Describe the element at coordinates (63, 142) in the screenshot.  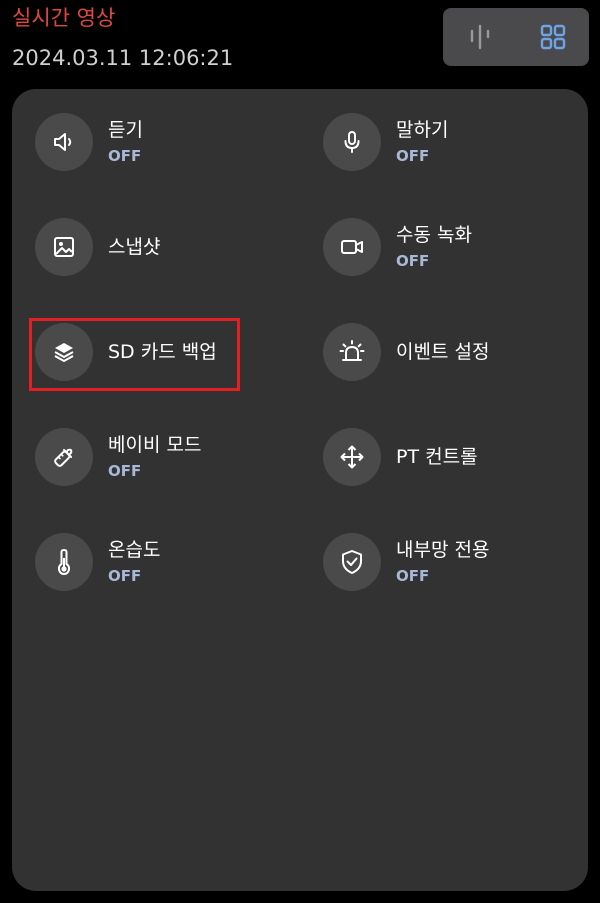
I see `speaker-icon` at that location.